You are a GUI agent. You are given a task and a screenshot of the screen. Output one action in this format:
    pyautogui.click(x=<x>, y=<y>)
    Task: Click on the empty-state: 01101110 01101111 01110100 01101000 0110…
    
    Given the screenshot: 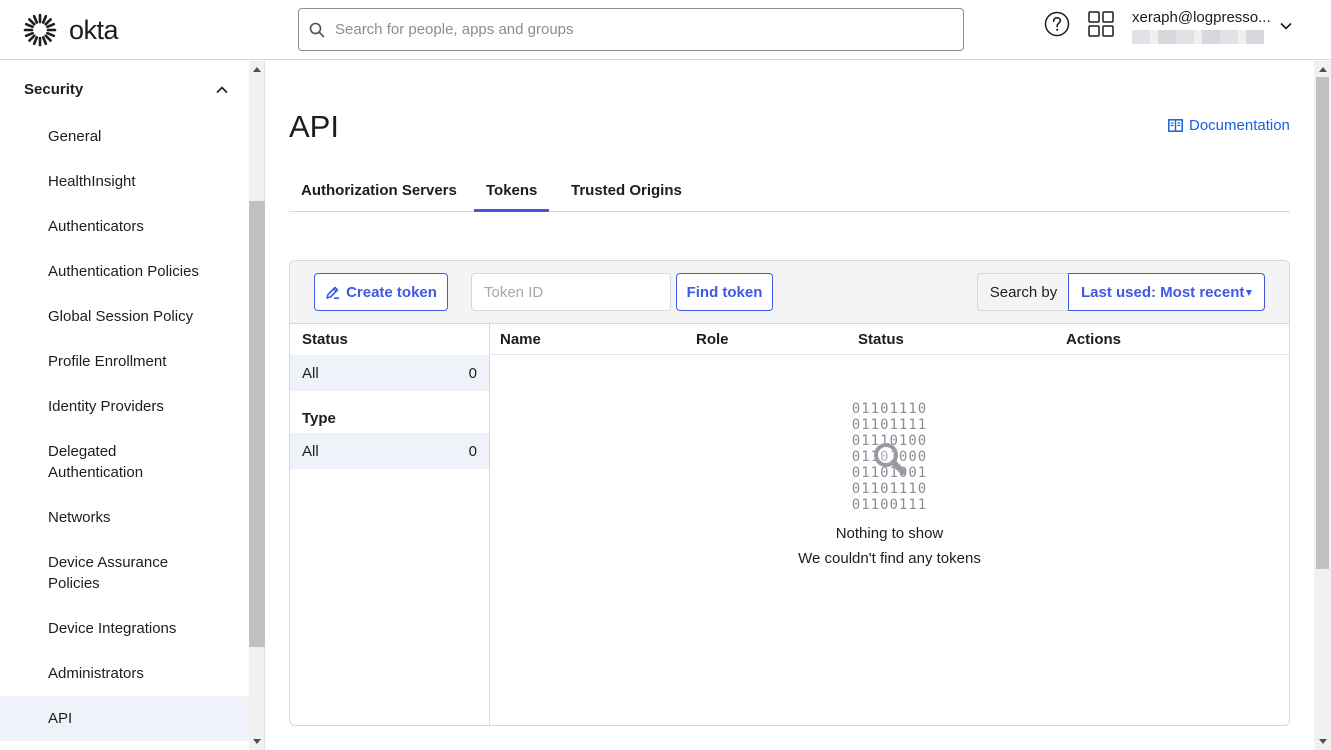 What is the action you would take?
    pyautogui.click(x=889, y=484)
    